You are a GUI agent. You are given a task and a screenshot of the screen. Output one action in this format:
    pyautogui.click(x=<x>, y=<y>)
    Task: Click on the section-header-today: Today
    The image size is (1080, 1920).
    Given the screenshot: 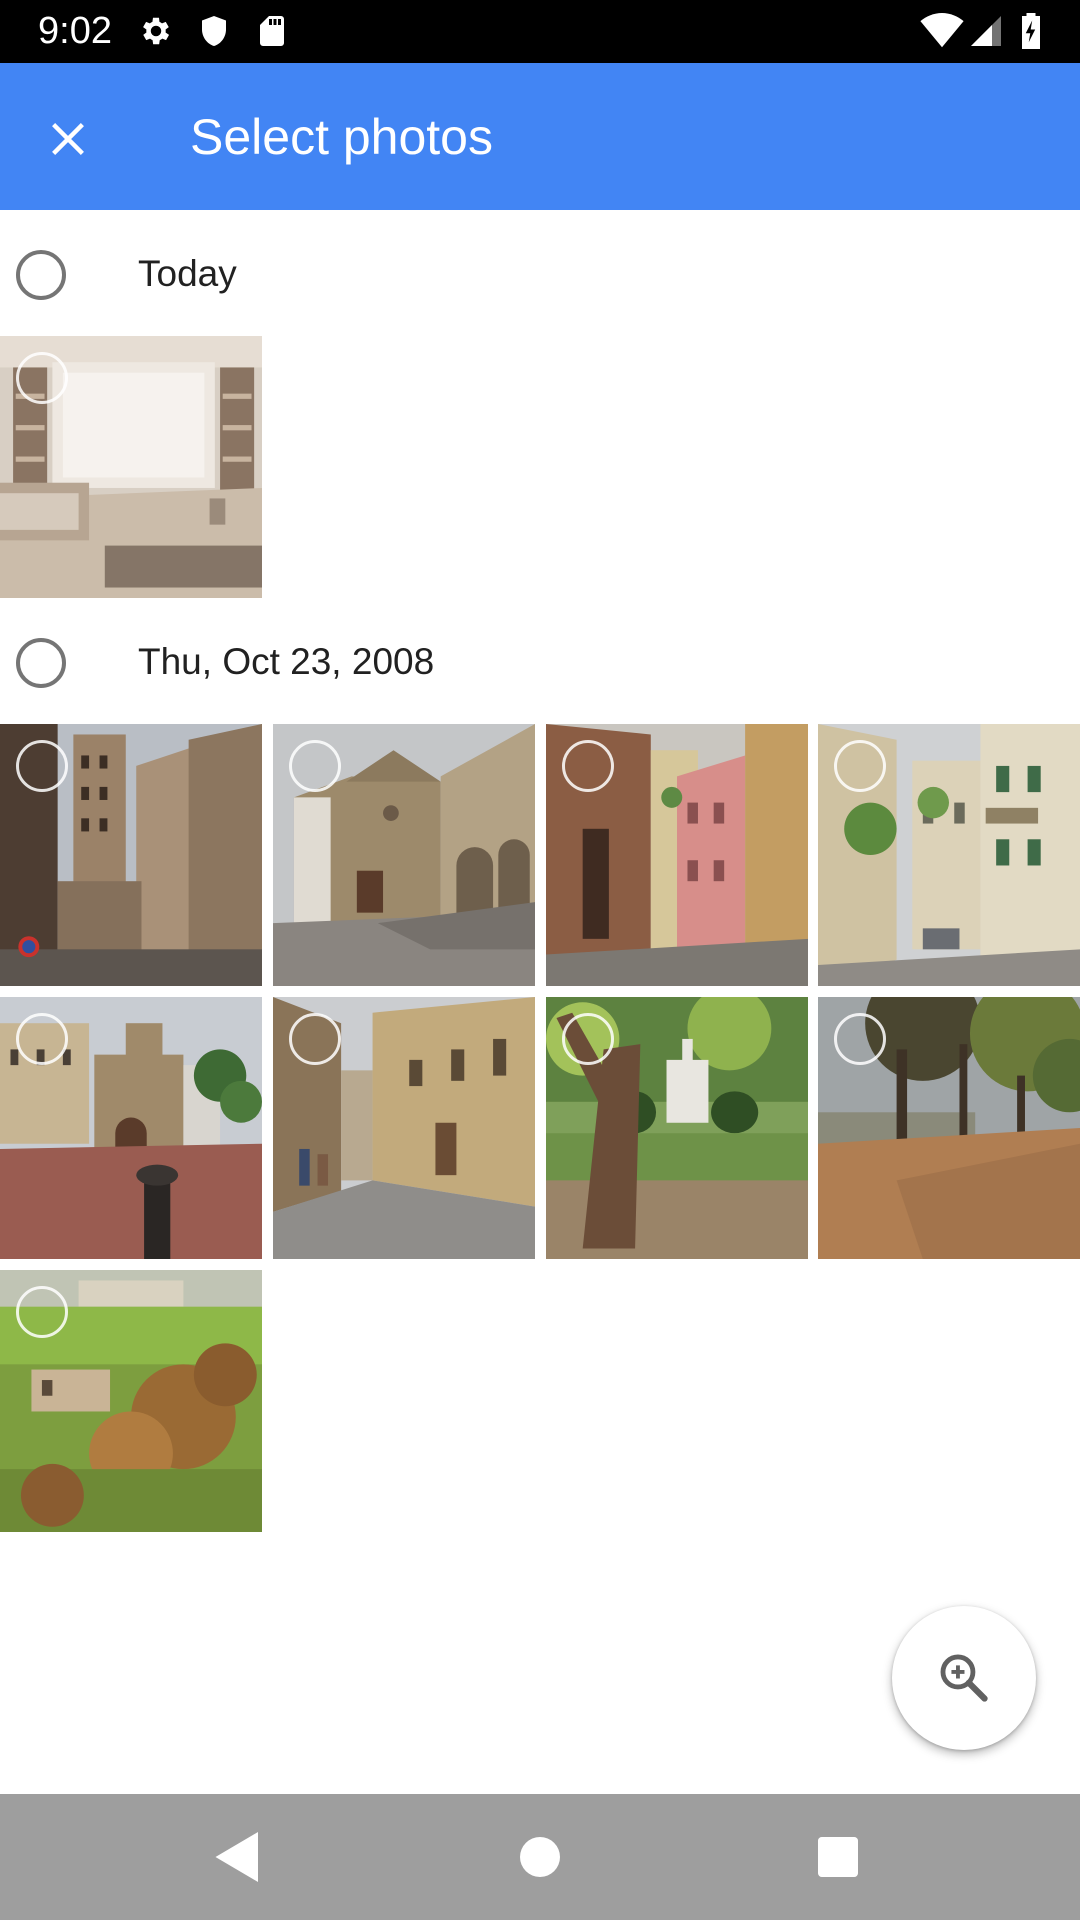 What is the action you would take?
    pyautogui.click(x=540, y=272)
    